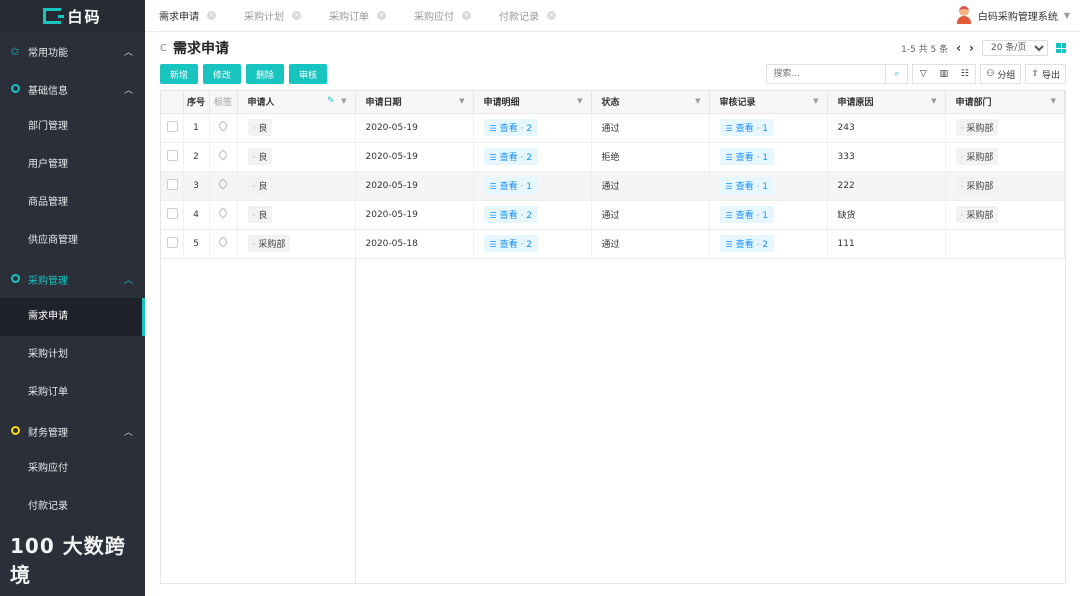 The image size is (1080, 596). What do you see at coordinates (768, 102) in the screenshot?
I see `header-review: 审核记录 ▼` at bounding box center [768, 102].